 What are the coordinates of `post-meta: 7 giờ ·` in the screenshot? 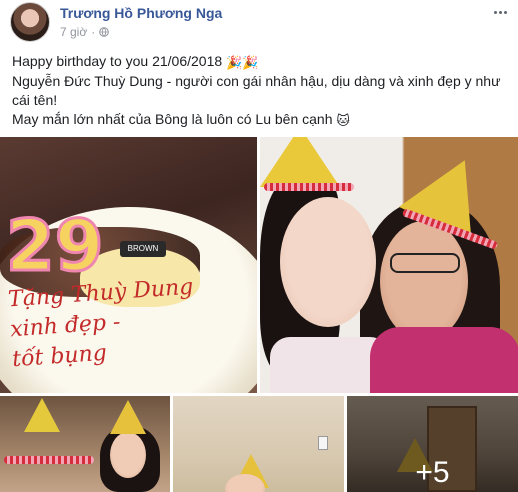 It's located at (85, 32).